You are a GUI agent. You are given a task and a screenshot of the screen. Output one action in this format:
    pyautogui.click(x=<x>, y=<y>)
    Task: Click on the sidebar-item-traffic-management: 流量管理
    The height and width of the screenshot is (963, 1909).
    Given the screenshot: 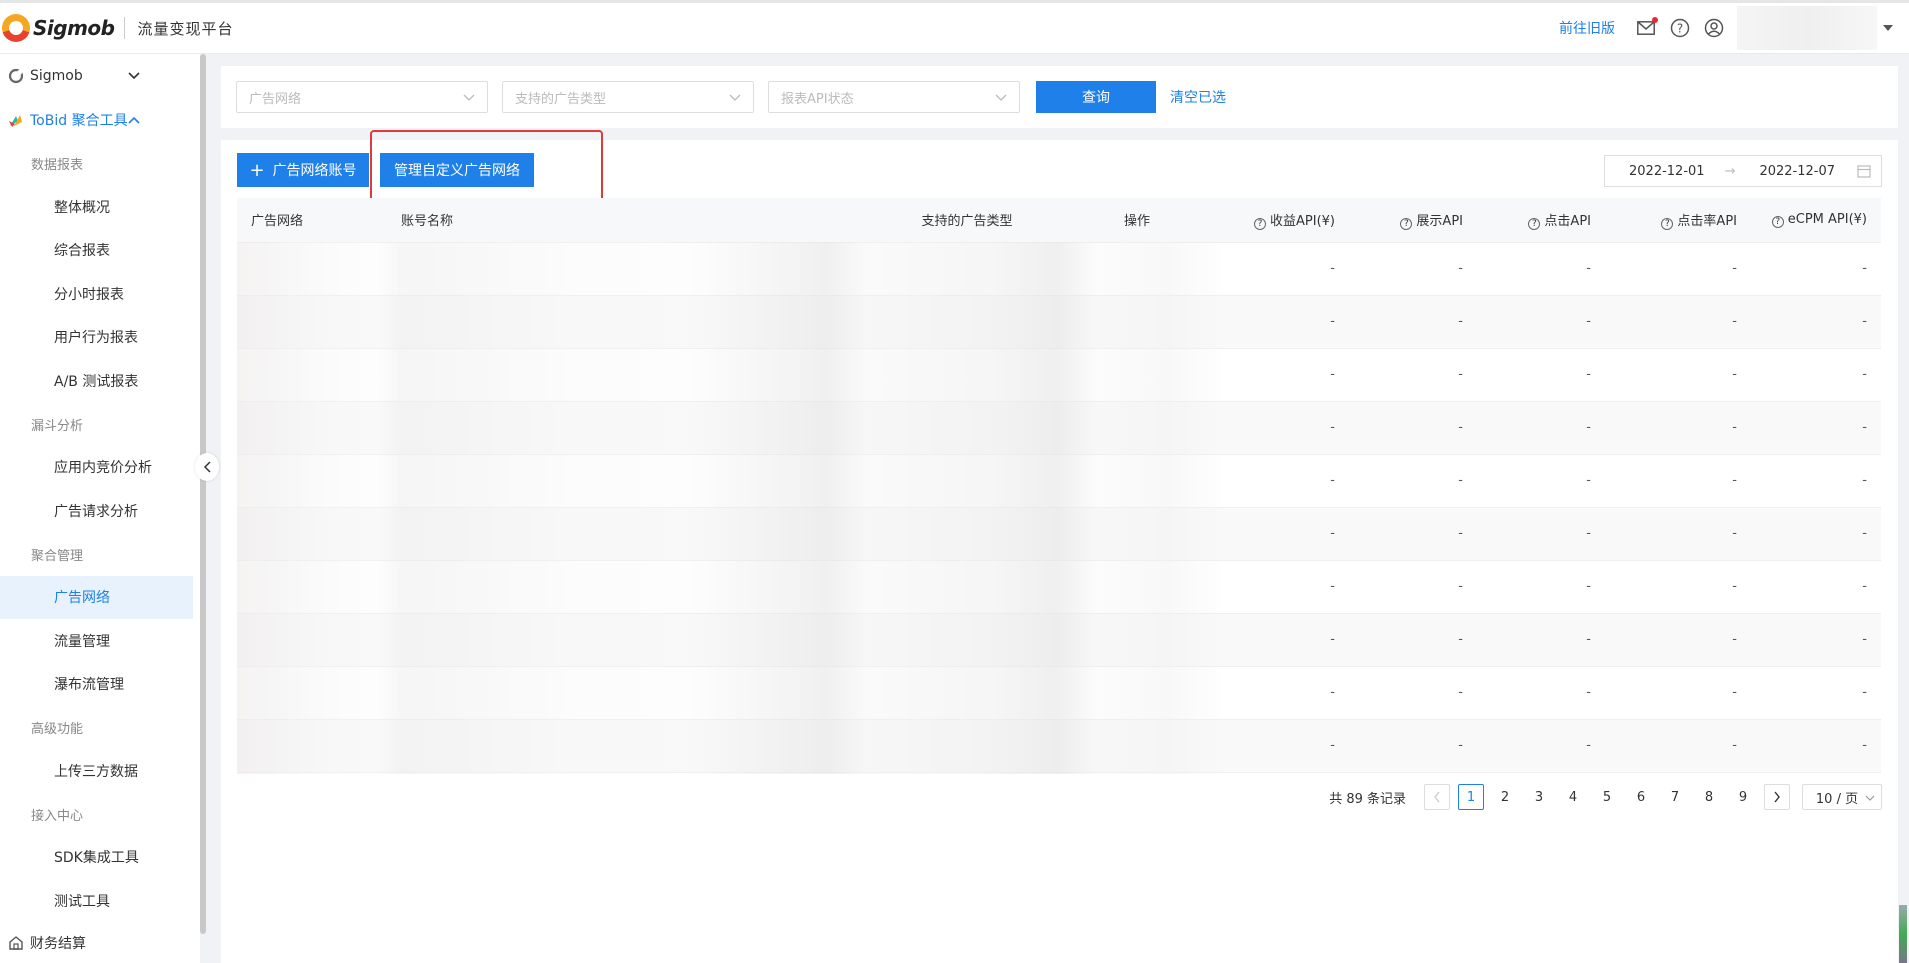 What is the action you would take?
    pyautogui.click(x=100, y=641)
    